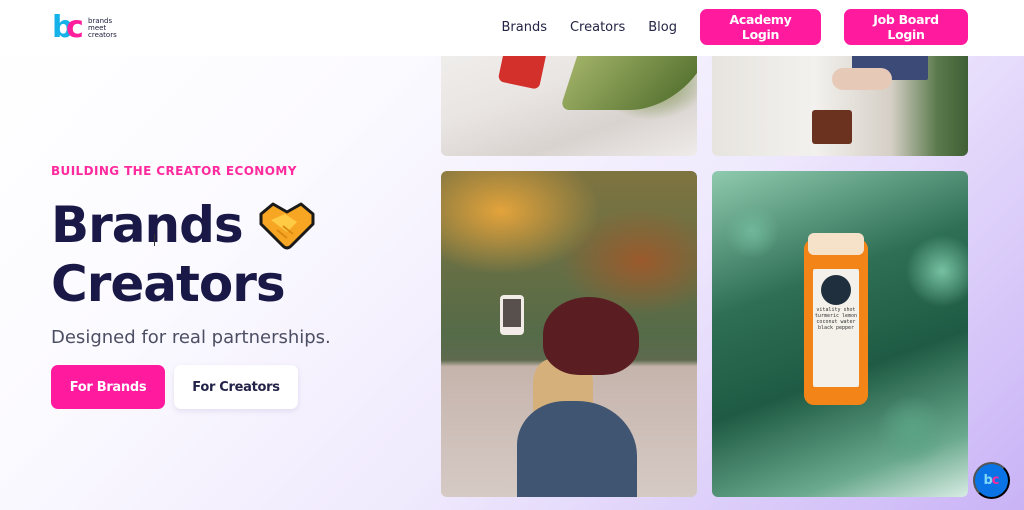 This screenshot has width=1024, height=510. Describe the element at coordinates (995, 480) in the screenshot. I see `chat-logo-c: c` at that location.